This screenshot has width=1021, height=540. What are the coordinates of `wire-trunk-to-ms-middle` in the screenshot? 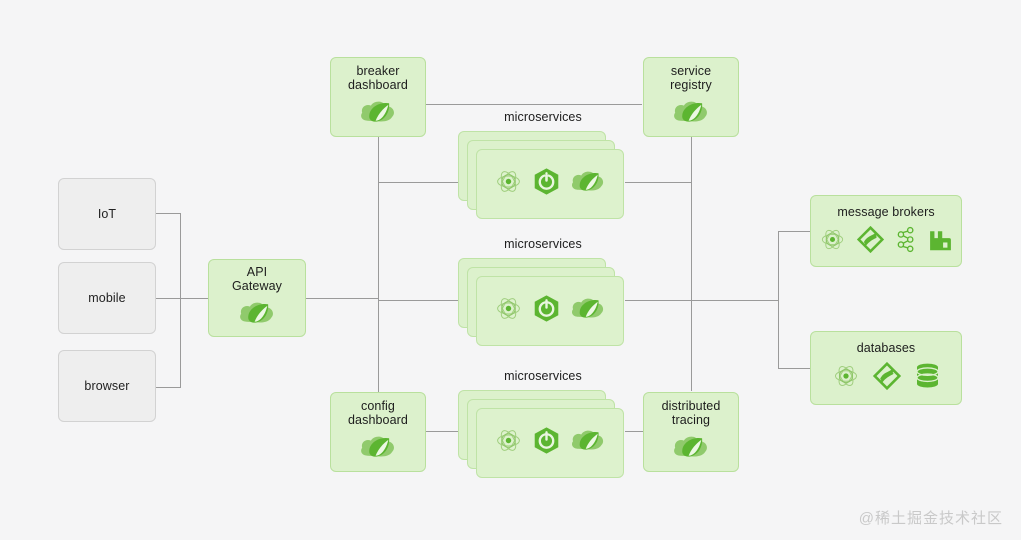 It's located at (420, 300).